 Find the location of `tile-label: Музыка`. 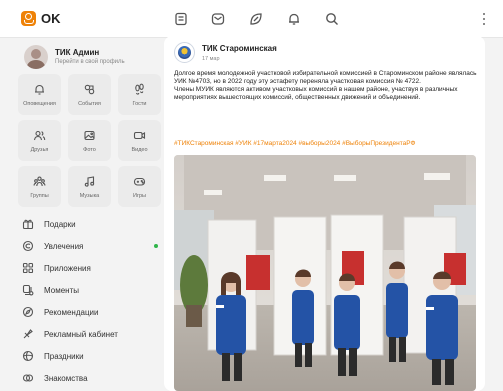

tile-label: Музыка is located at coordinates (89, 196).